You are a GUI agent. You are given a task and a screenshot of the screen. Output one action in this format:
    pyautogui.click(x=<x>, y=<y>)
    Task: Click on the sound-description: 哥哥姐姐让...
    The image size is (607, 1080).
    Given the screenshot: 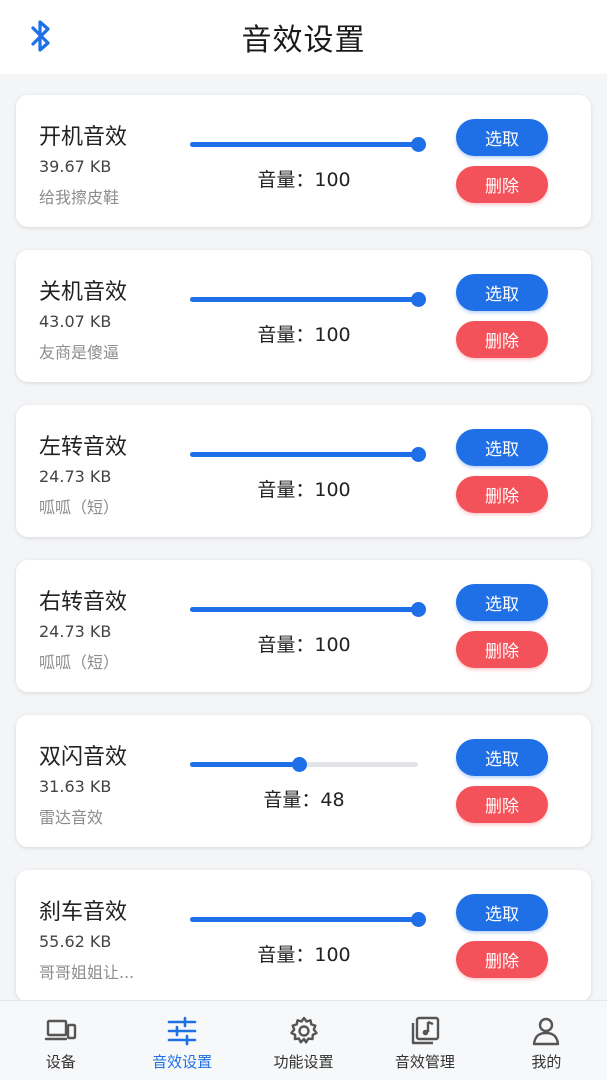 What is the action you would take?
    pyautogui.click(x=87, y=972)
    